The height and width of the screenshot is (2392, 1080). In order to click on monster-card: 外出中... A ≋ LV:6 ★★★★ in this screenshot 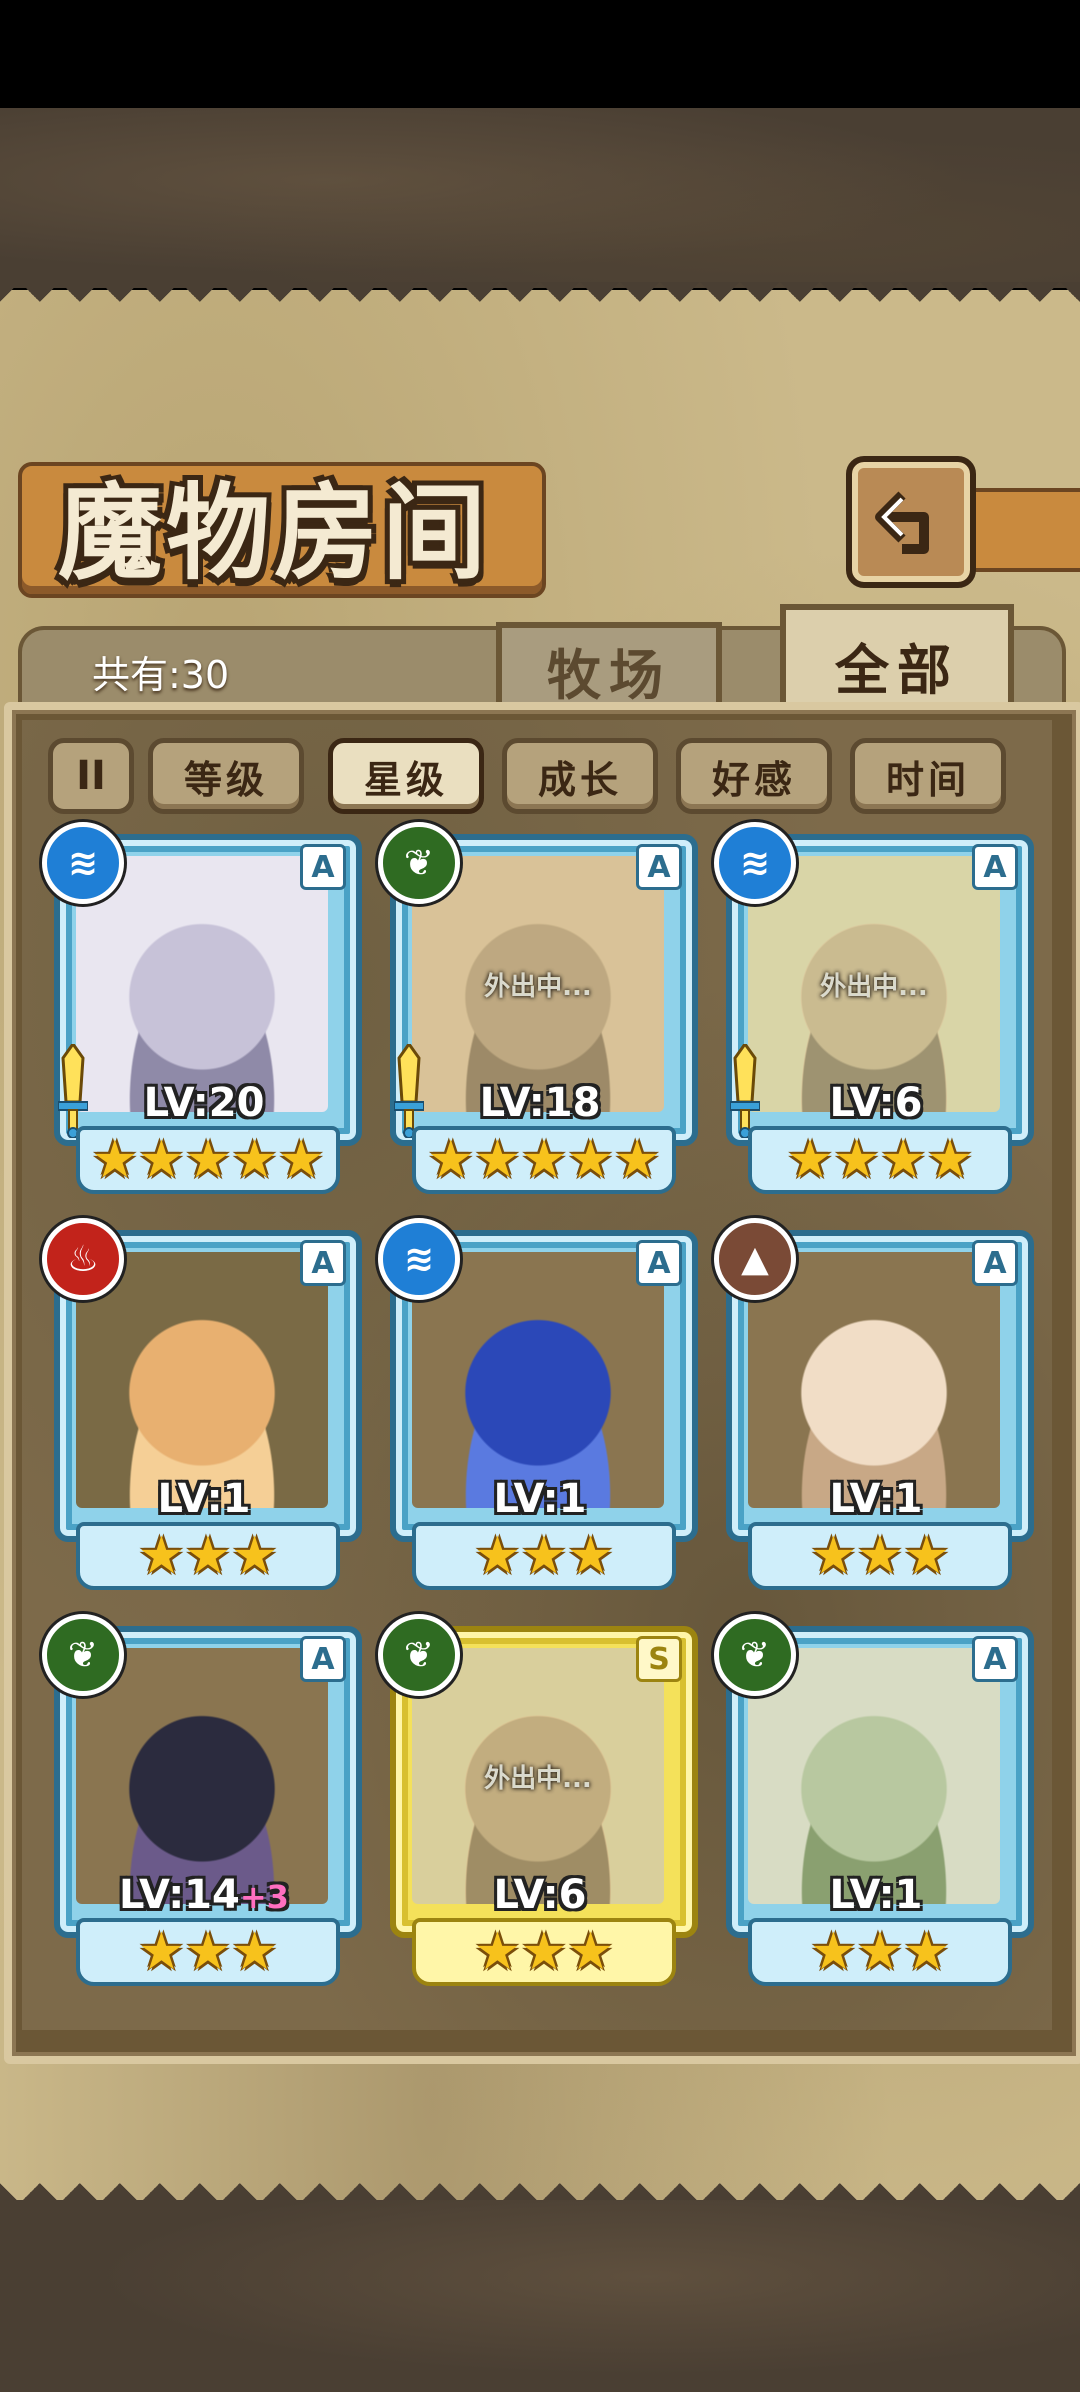, I will do `click(874, 1008)`.